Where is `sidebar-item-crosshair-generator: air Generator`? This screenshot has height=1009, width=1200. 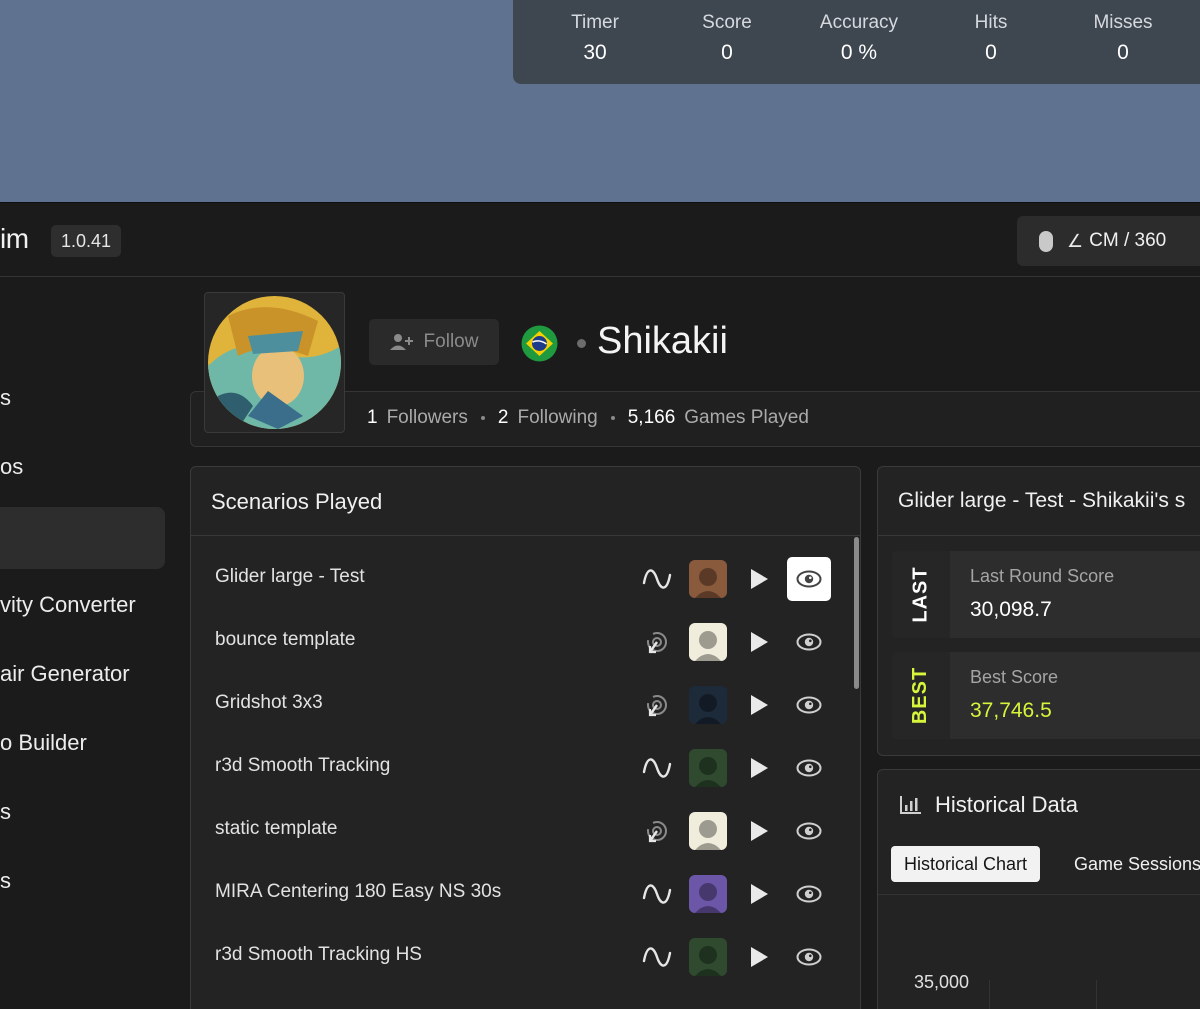 sidebar-item-crosshair-generator: air Generator is located at coordinates (65, 674).